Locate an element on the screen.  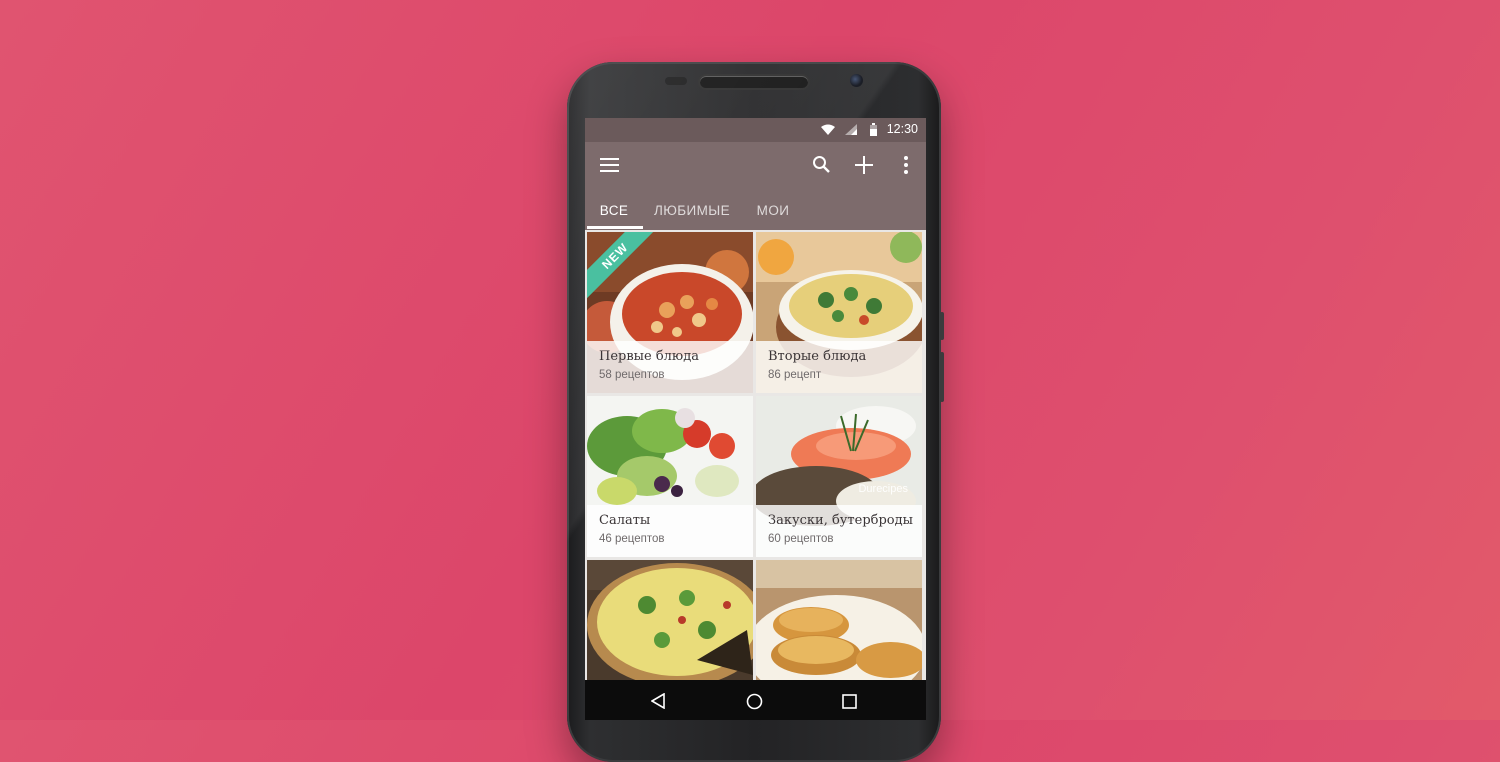
pancakes-image is located at coordinates (839, 620).